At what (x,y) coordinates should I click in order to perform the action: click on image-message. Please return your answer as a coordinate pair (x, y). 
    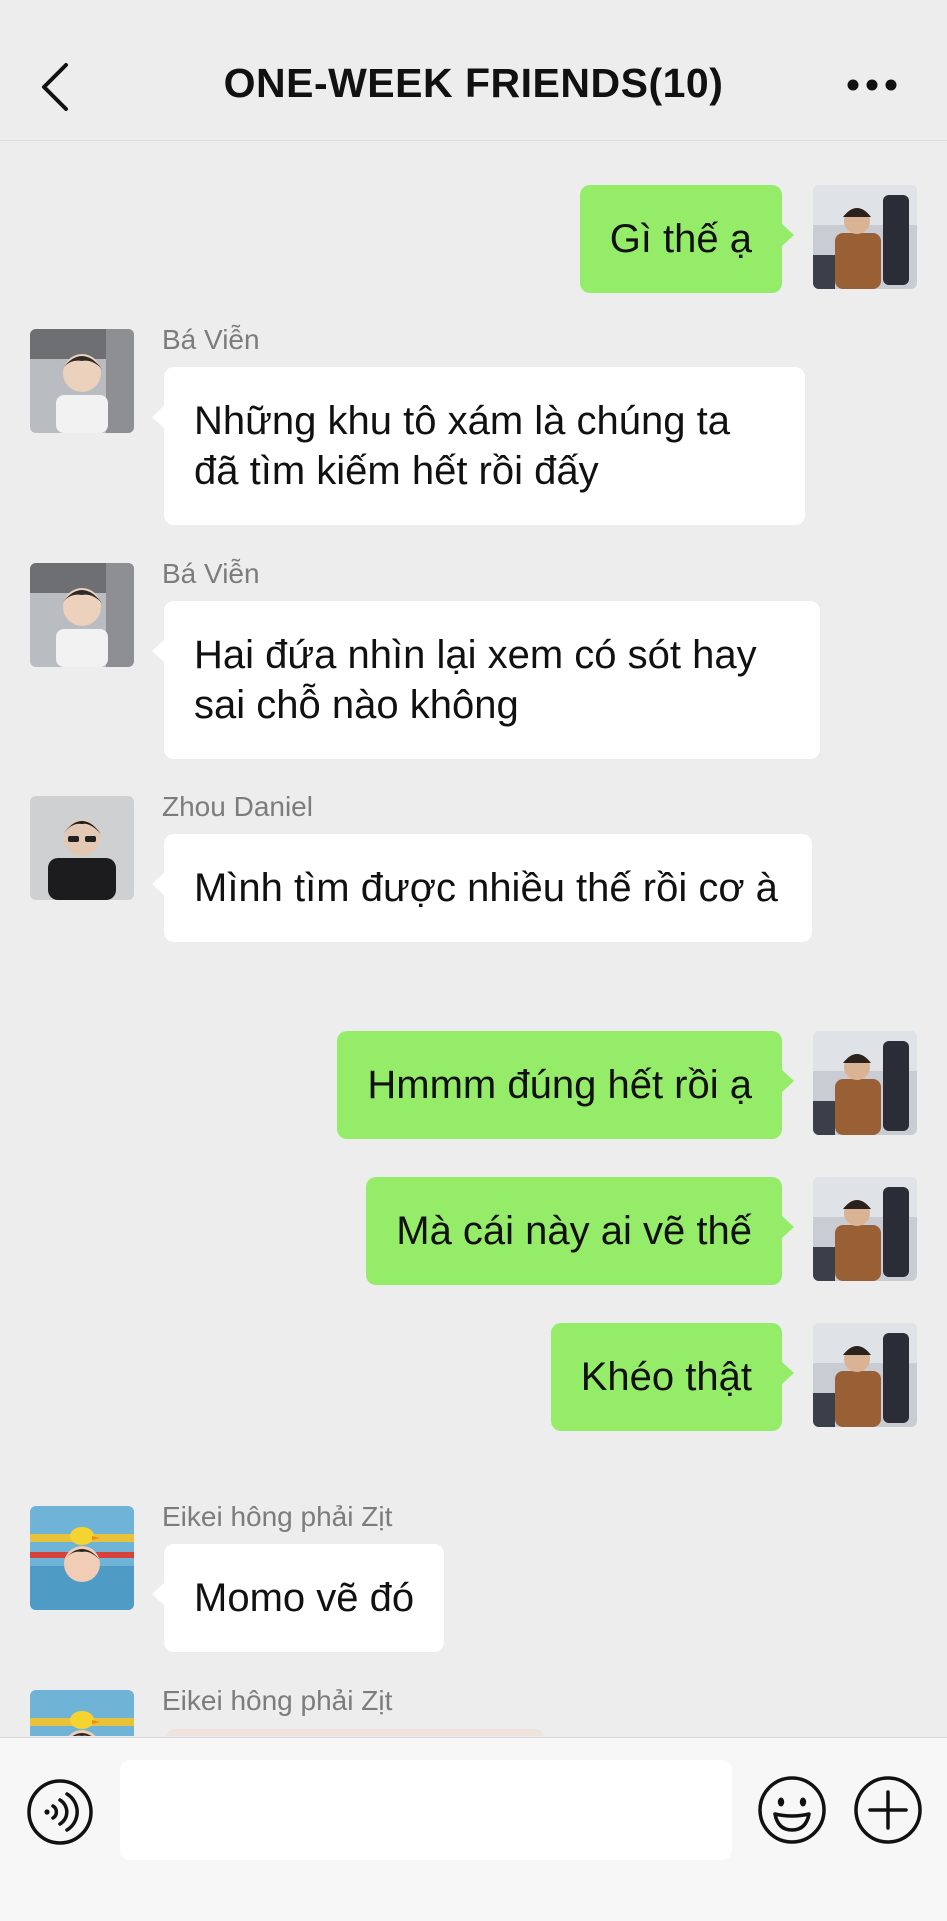
    Looking at the image, I should click on (355, 1732).